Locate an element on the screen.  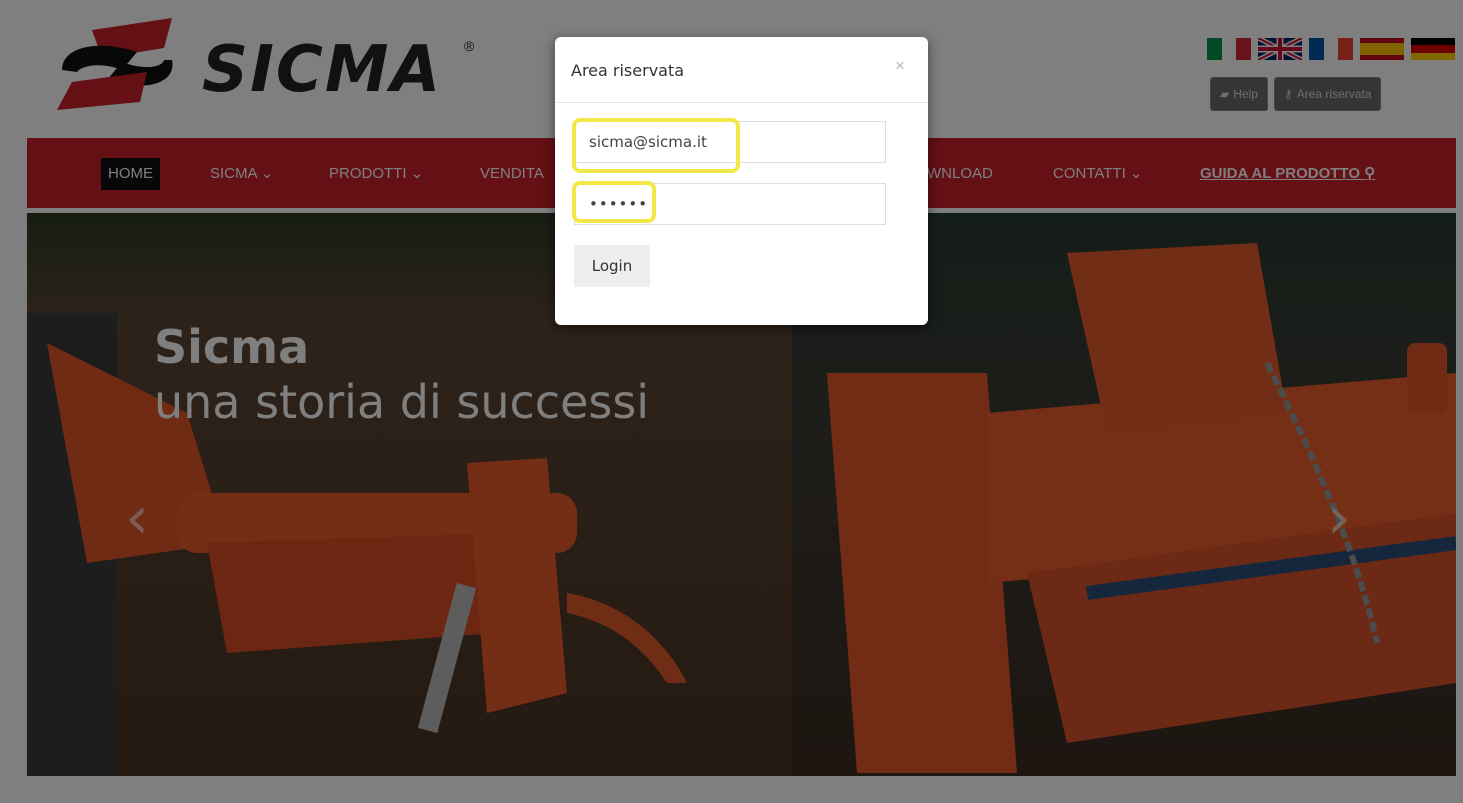
email-highlight is located at coordinates (656, 145).